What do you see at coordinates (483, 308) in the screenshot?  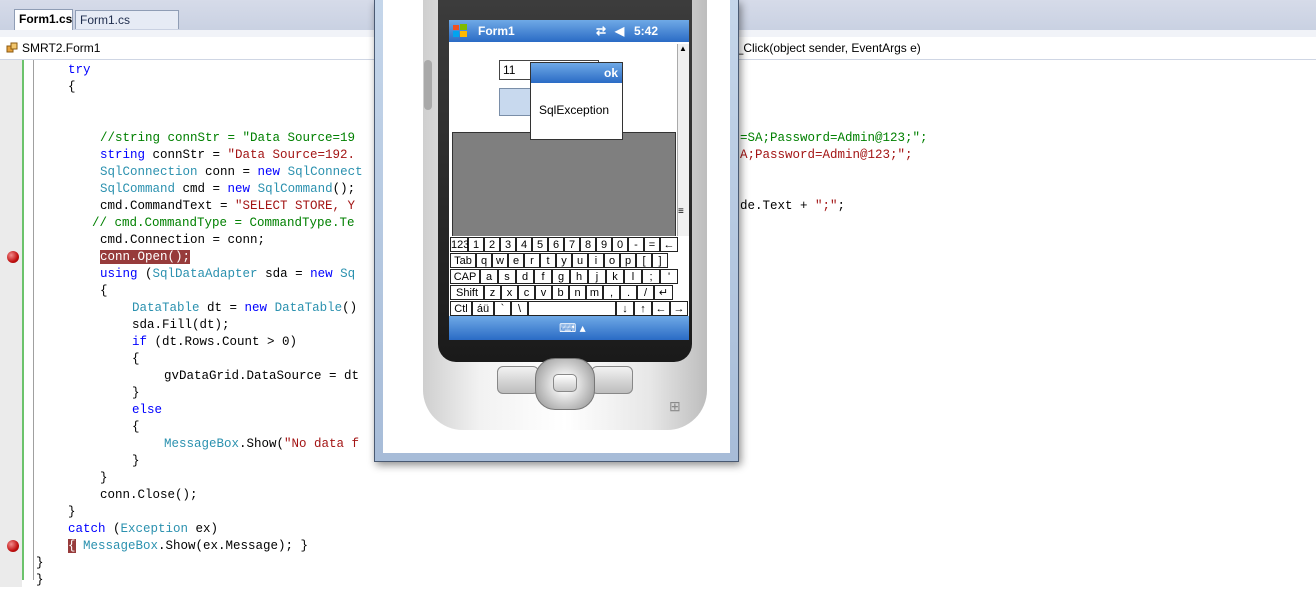 I see `keyboard-key: áü` at bounding box center [483, 308].